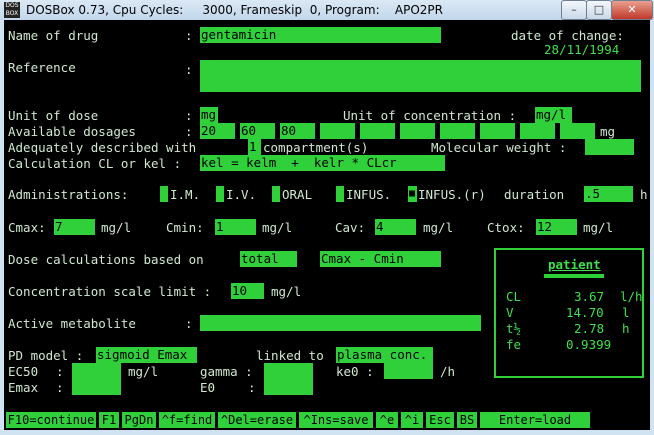 The image size is (654, 435). Describe the element at coordinates (452, 194) in the screenshot. I see `admin-infus-r-label: INFUS.(r)` at that location.